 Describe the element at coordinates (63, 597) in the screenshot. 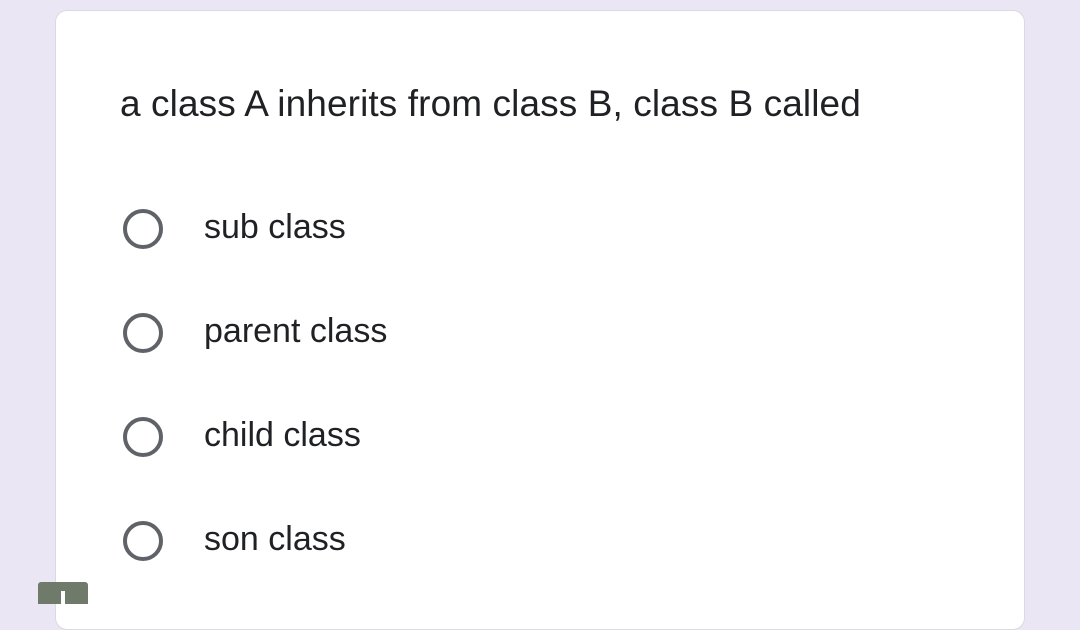

I see `info-icon-bar` at that location.